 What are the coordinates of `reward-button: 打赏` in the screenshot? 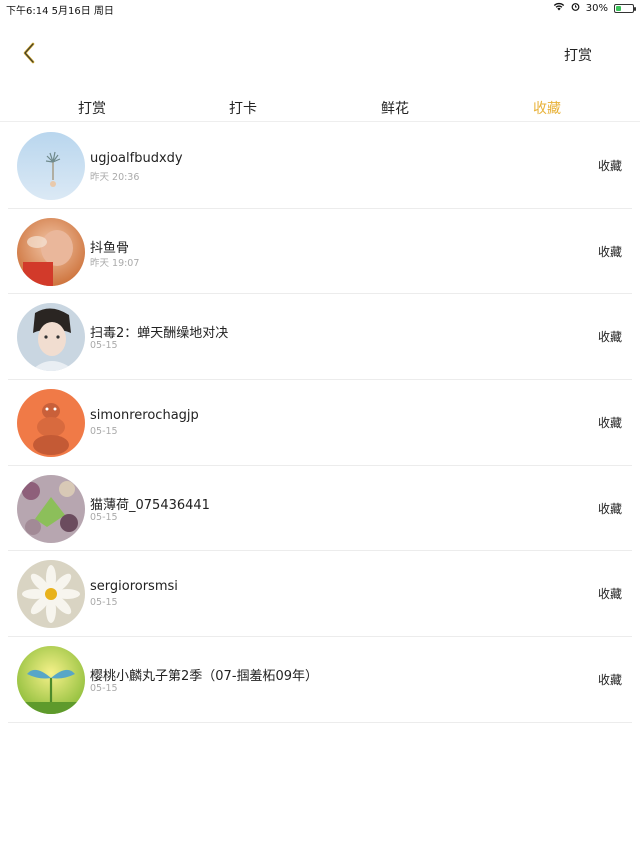 It's located at (578, 55).